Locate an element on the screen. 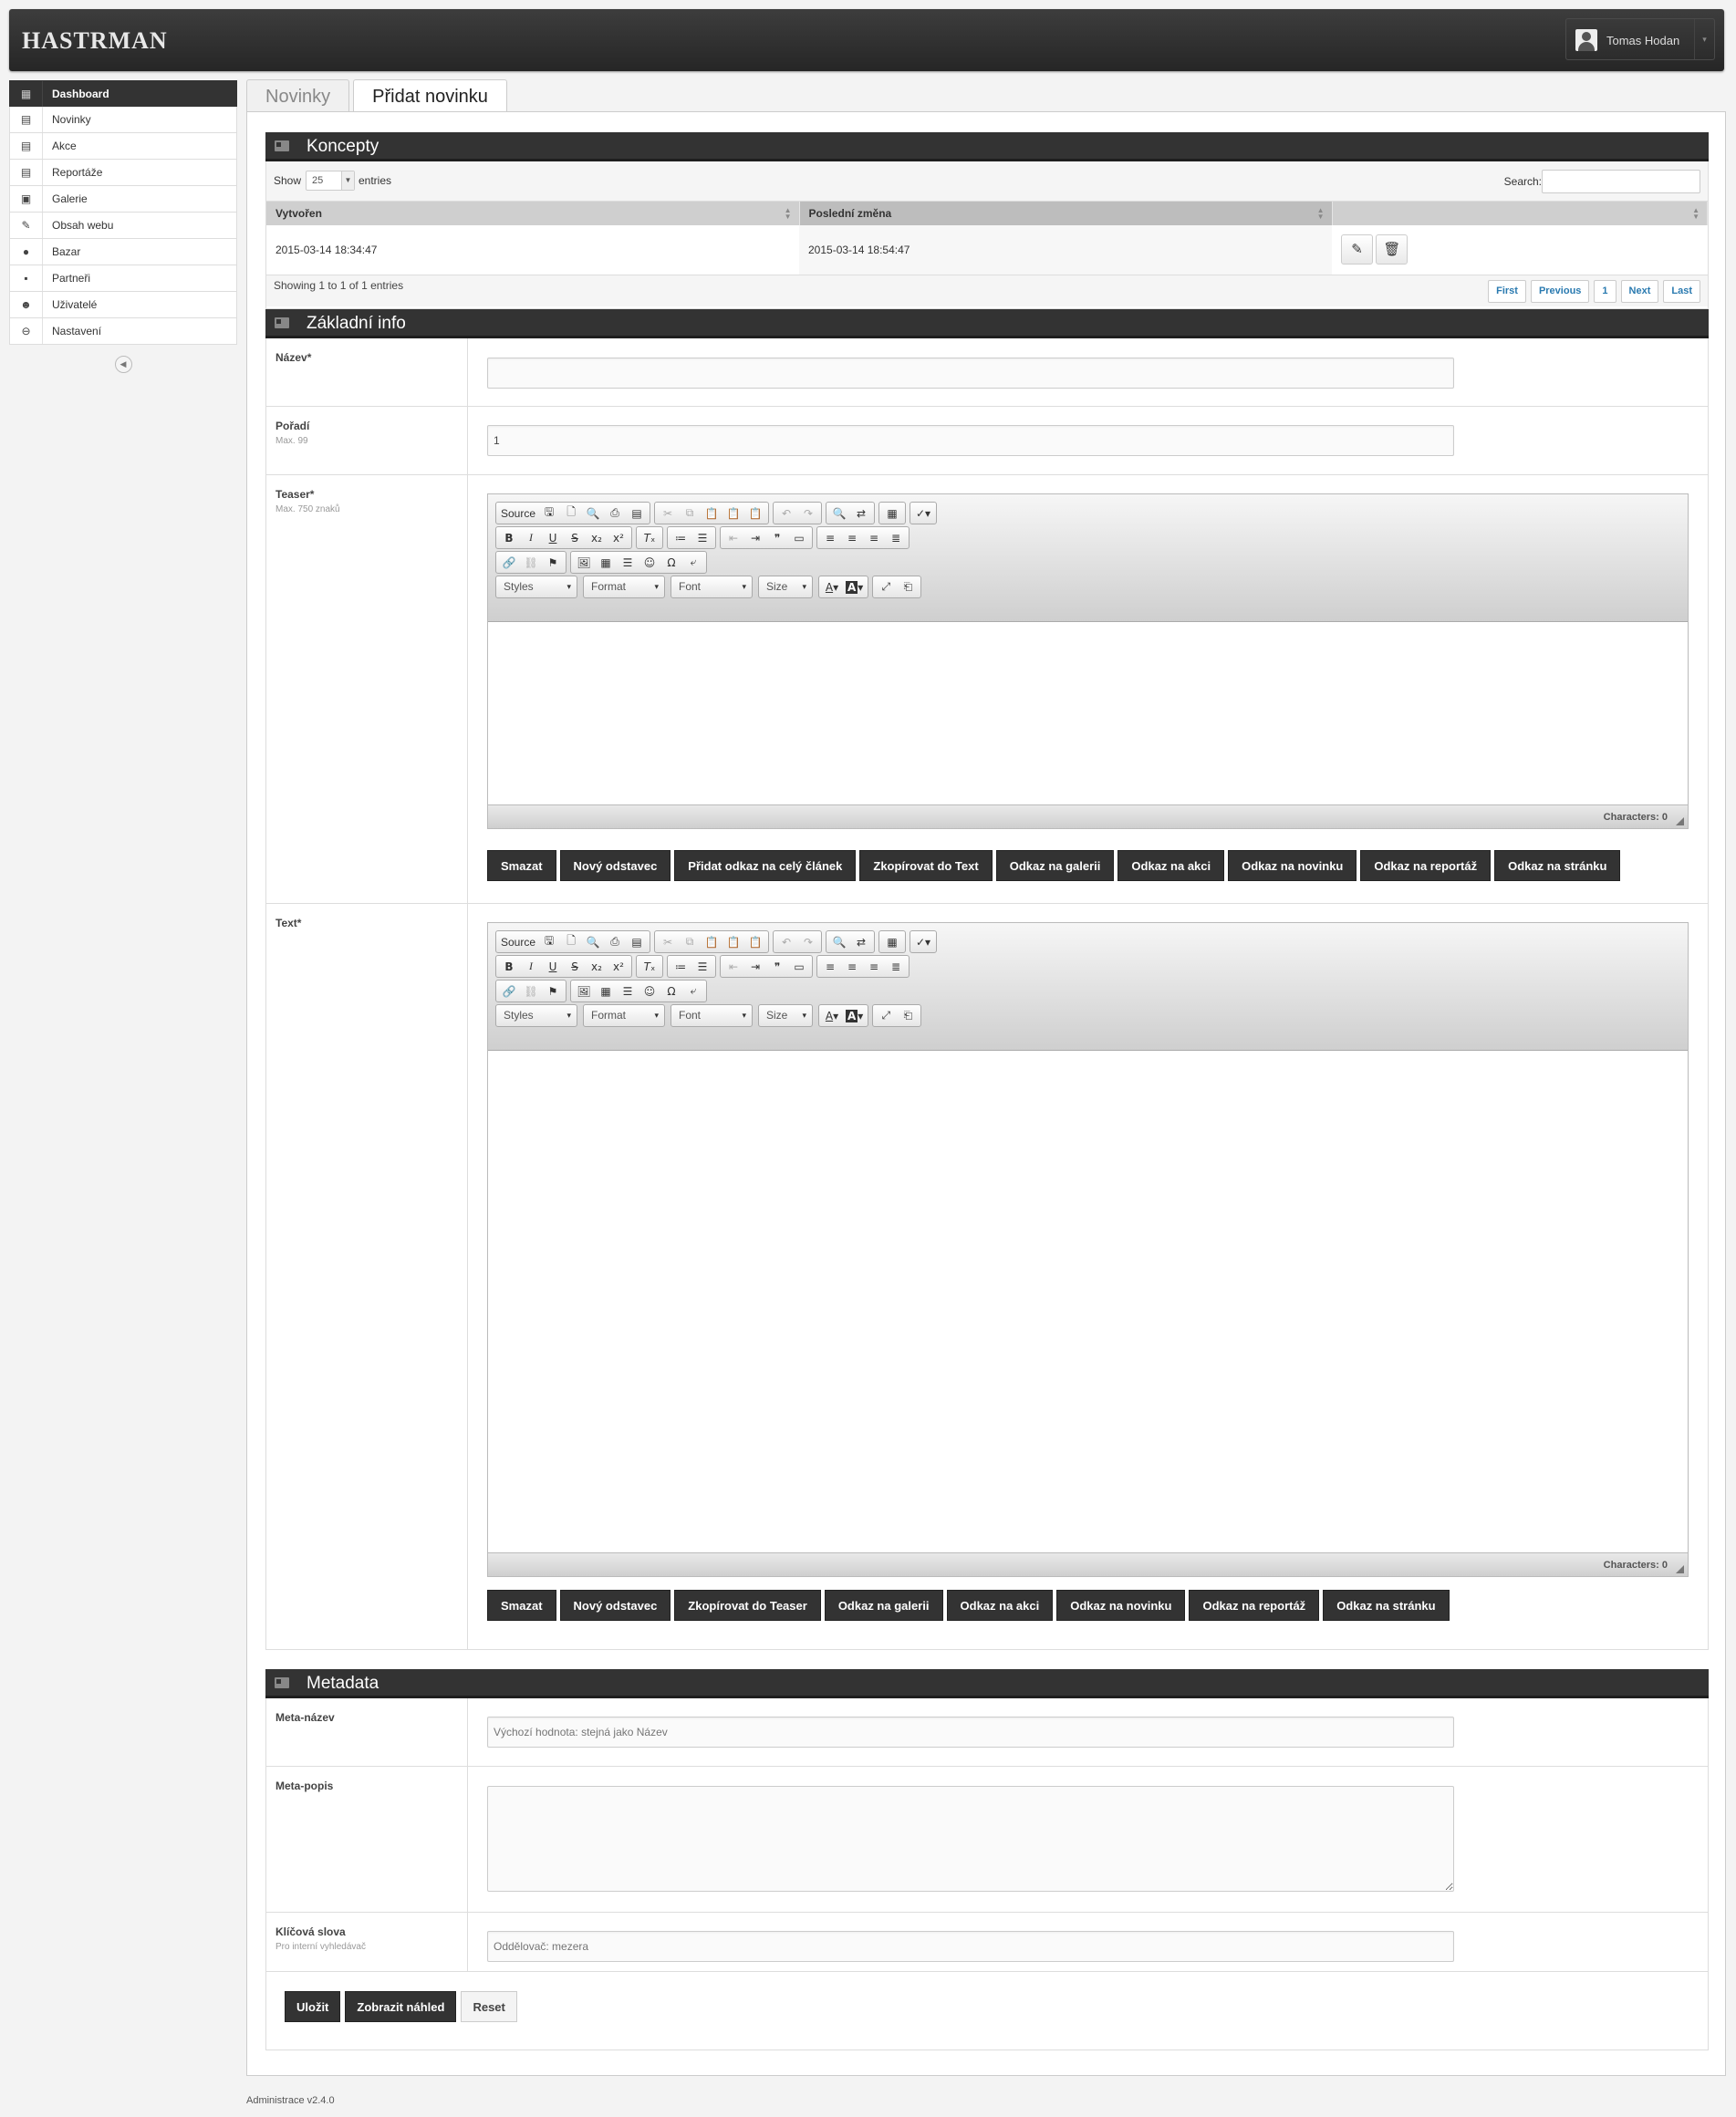 The height and width of the screenshot is (2117, 1736). pager-page-1: 1 is located at coordinates (1605, 291).